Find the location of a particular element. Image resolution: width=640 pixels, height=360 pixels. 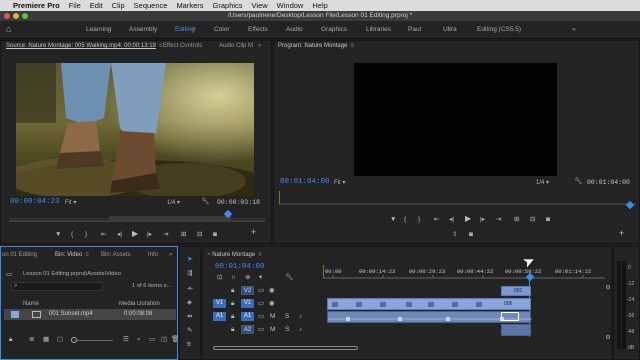

scrollbar-thumb is located at coordinates (285, 348).